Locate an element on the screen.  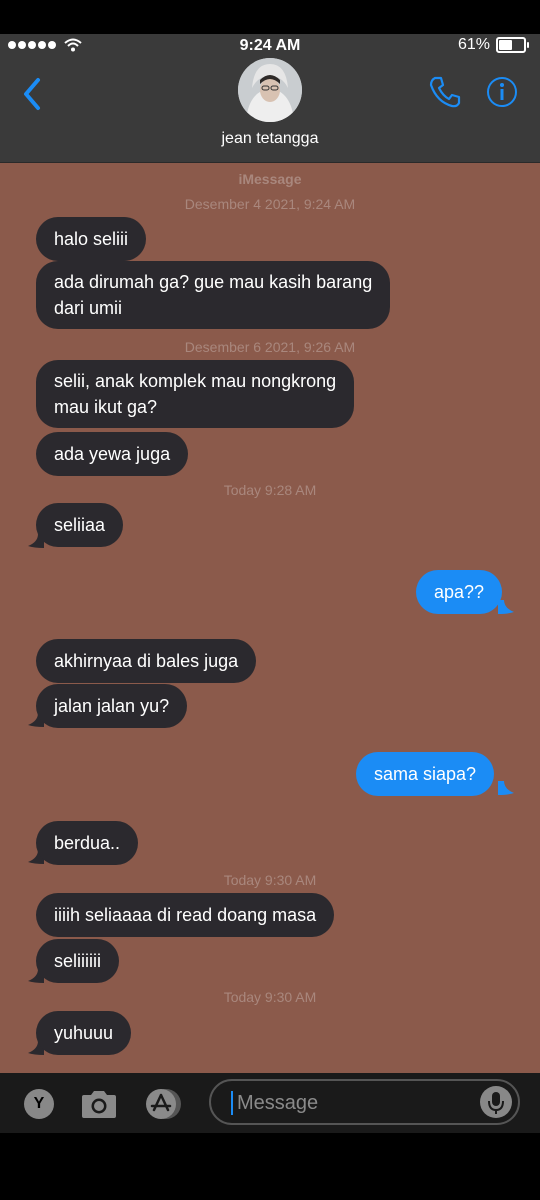
message-bubble-incoming: seliiaa is located at coordinates (80, 525).